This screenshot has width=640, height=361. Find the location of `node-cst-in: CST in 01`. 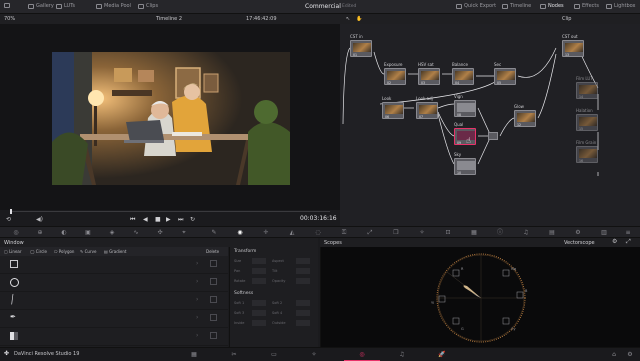

node-cst-in: CST in 01 is located at coordinates (361, 45).